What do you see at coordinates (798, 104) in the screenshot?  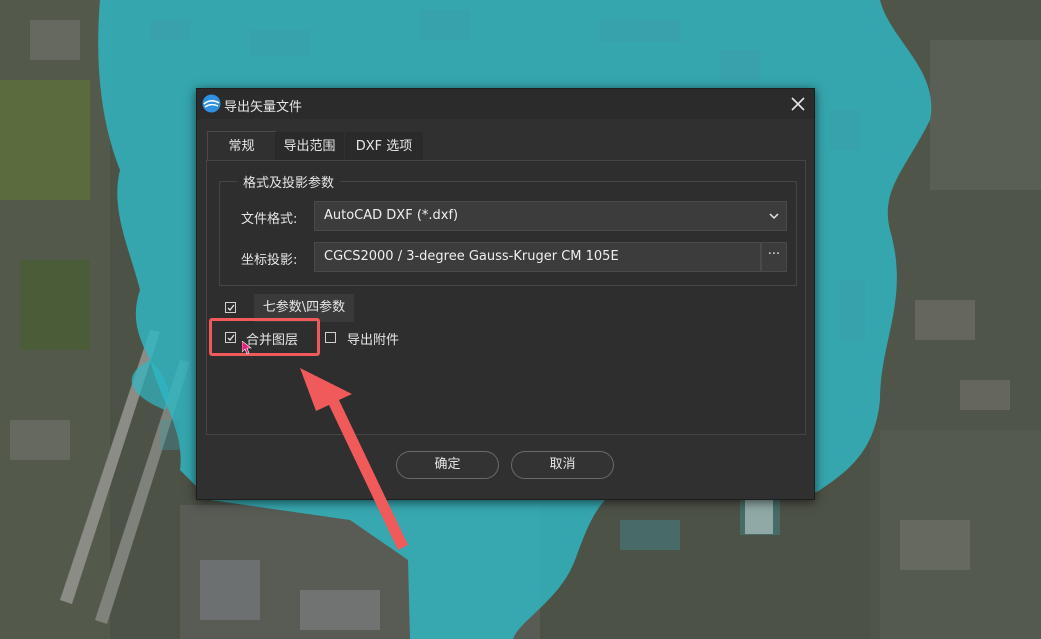 I see `close-icon` at bounding box center [798, 104].